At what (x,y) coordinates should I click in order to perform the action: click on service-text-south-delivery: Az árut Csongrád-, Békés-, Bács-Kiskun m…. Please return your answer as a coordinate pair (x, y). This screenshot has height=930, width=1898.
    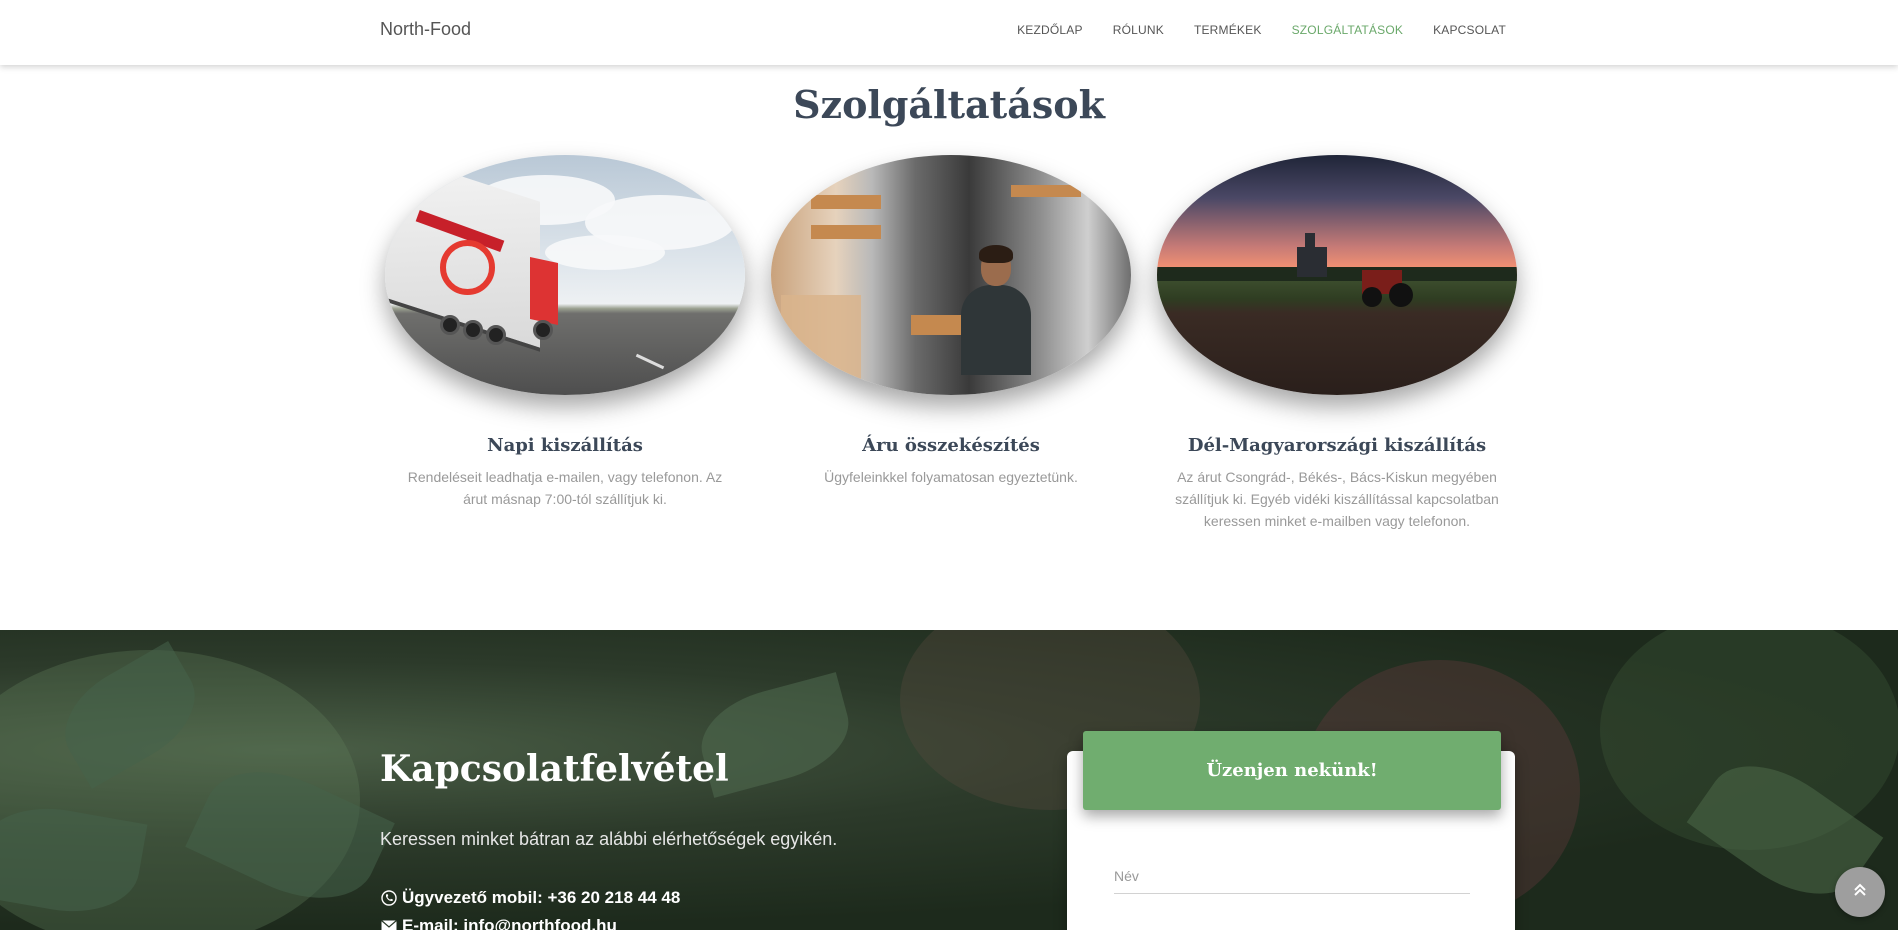
    Looking at the image, I should click on (1337, 499).